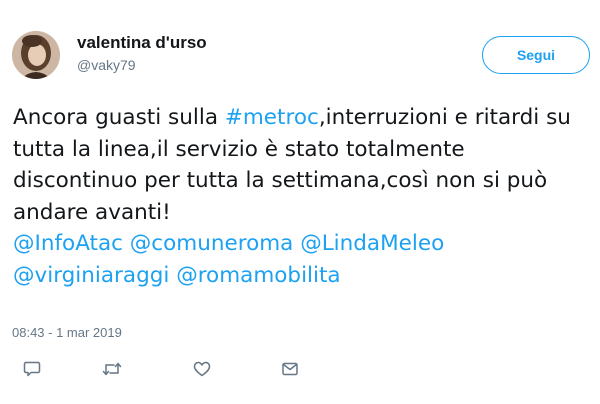 The width and height of the screenshot is (600, 404). I want to click on speech-bubble-icon, so click(32, 369).